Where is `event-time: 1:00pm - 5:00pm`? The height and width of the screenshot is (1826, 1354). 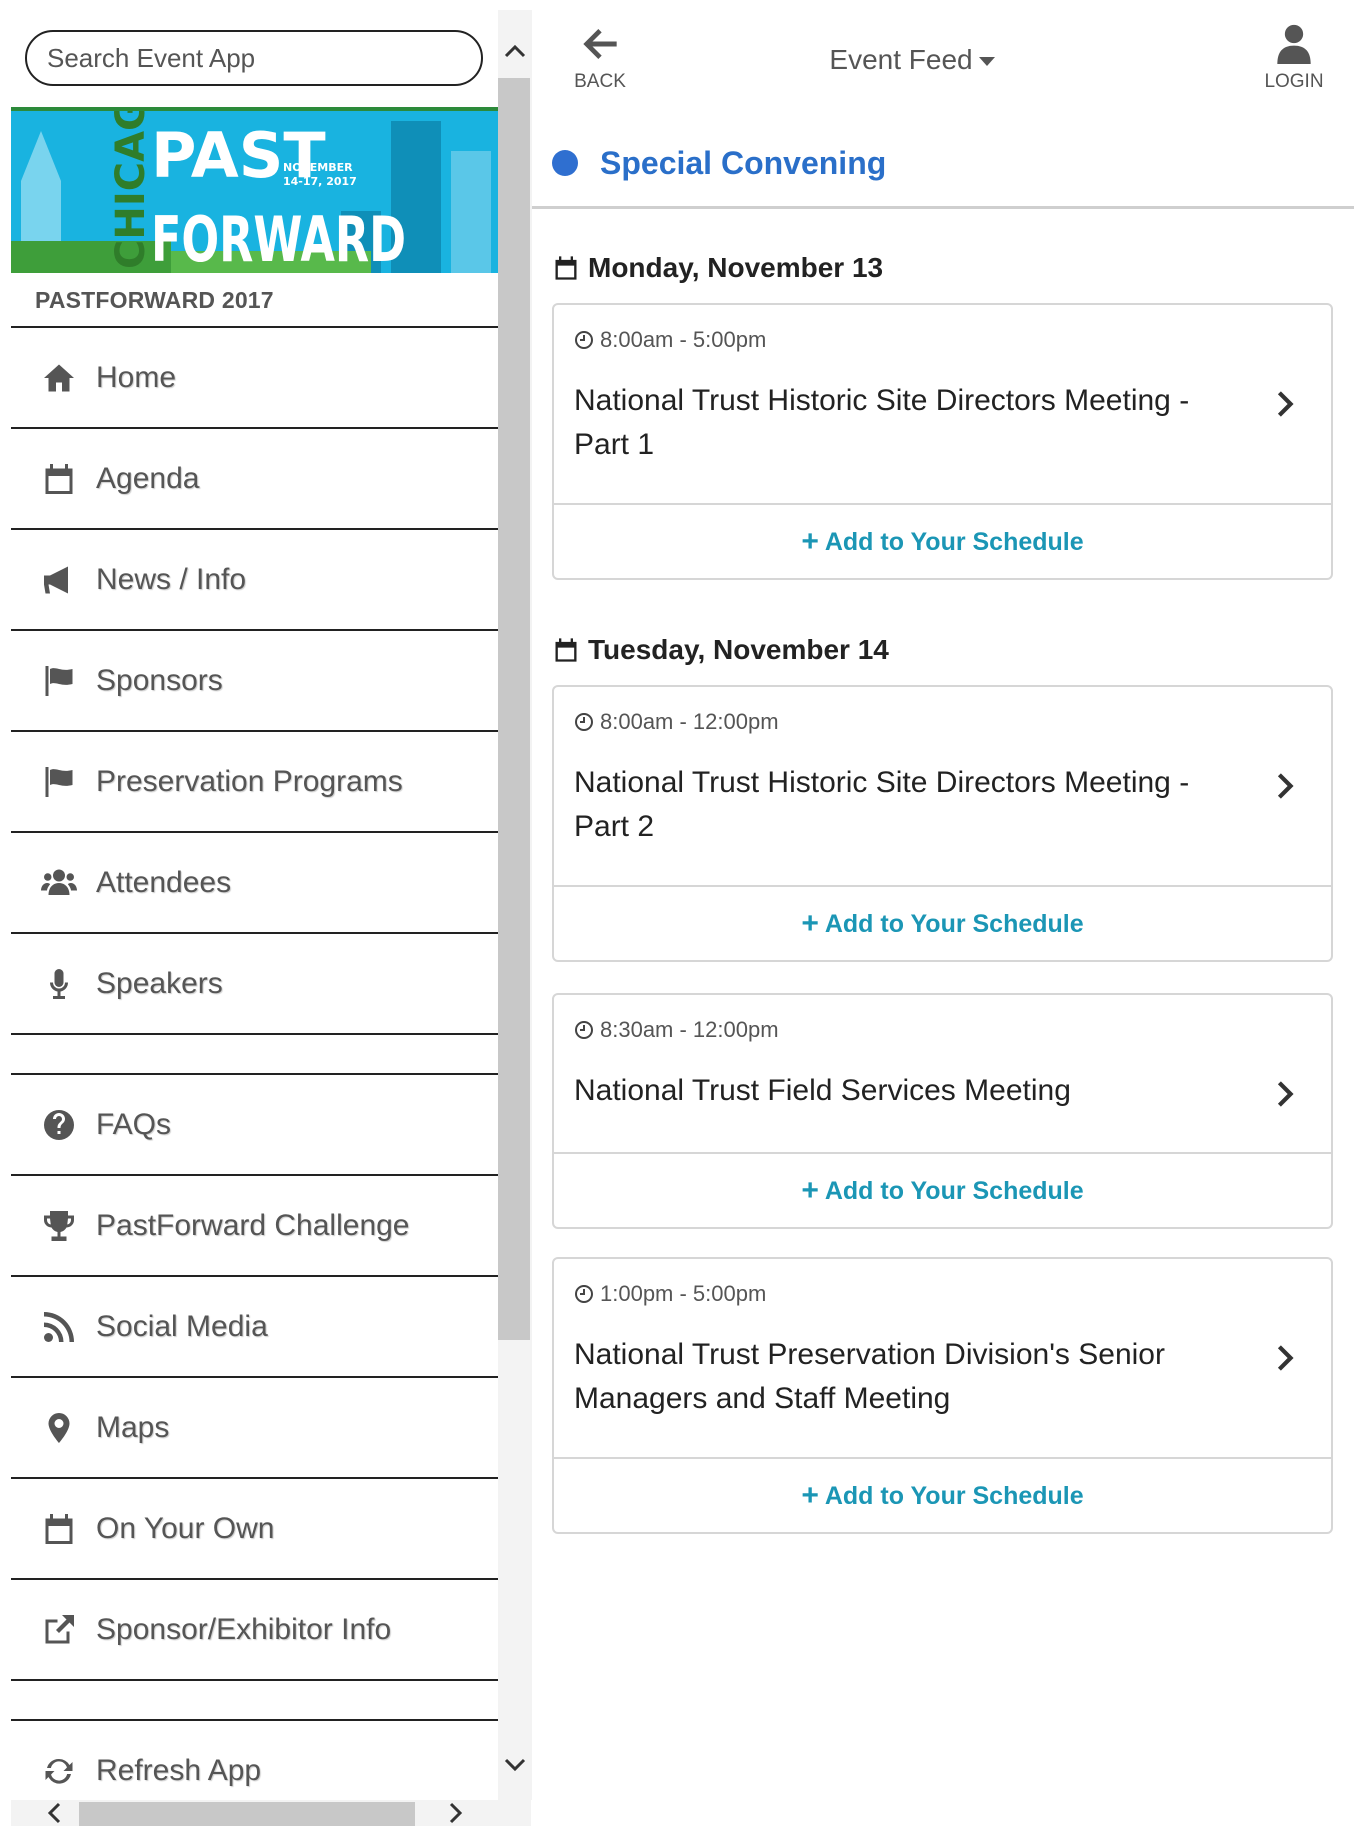 event-time: 1:00pm - 5:00pm is located at coordinates (897, 1294).